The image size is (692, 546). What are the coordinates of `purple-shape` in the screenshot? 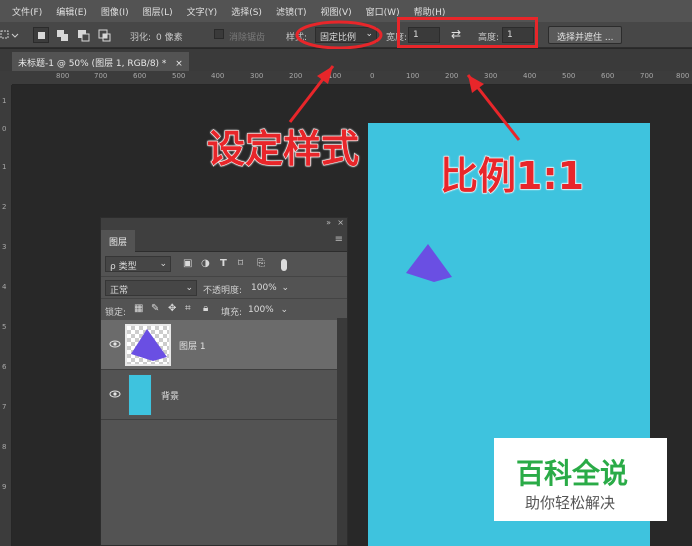 It's located at (430, 264).